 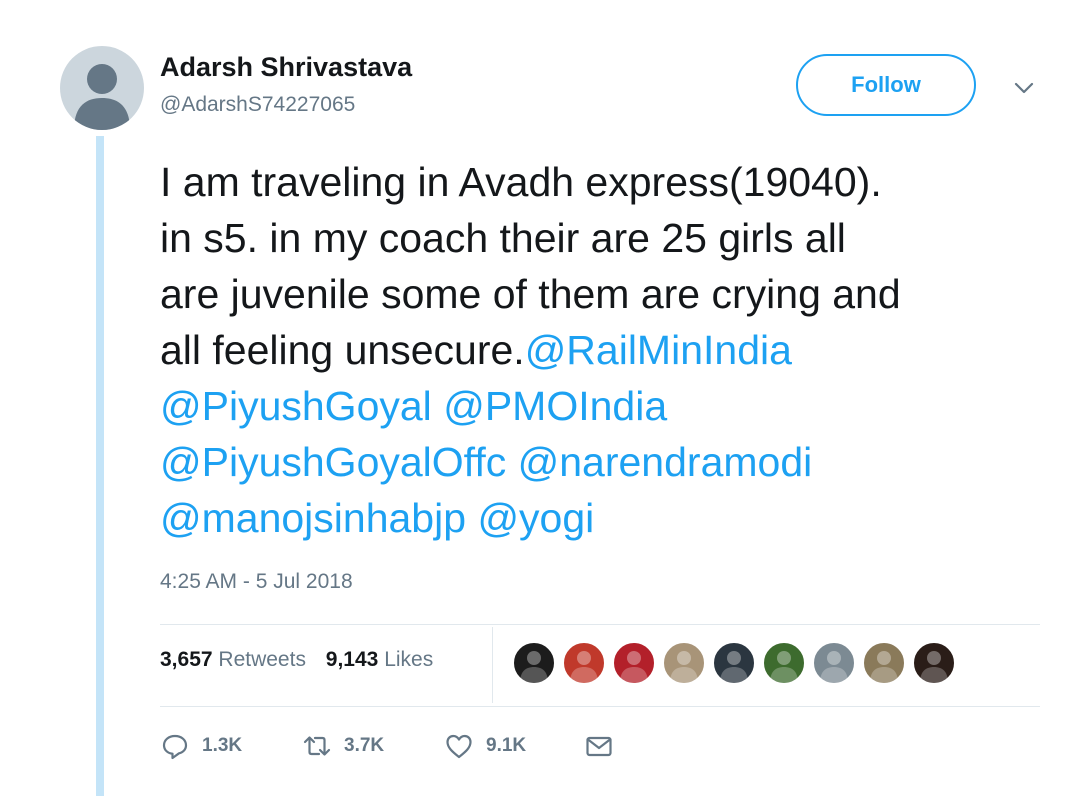 I want to click on mention-link: @RailMinIndia, so click(x=658, y=350).